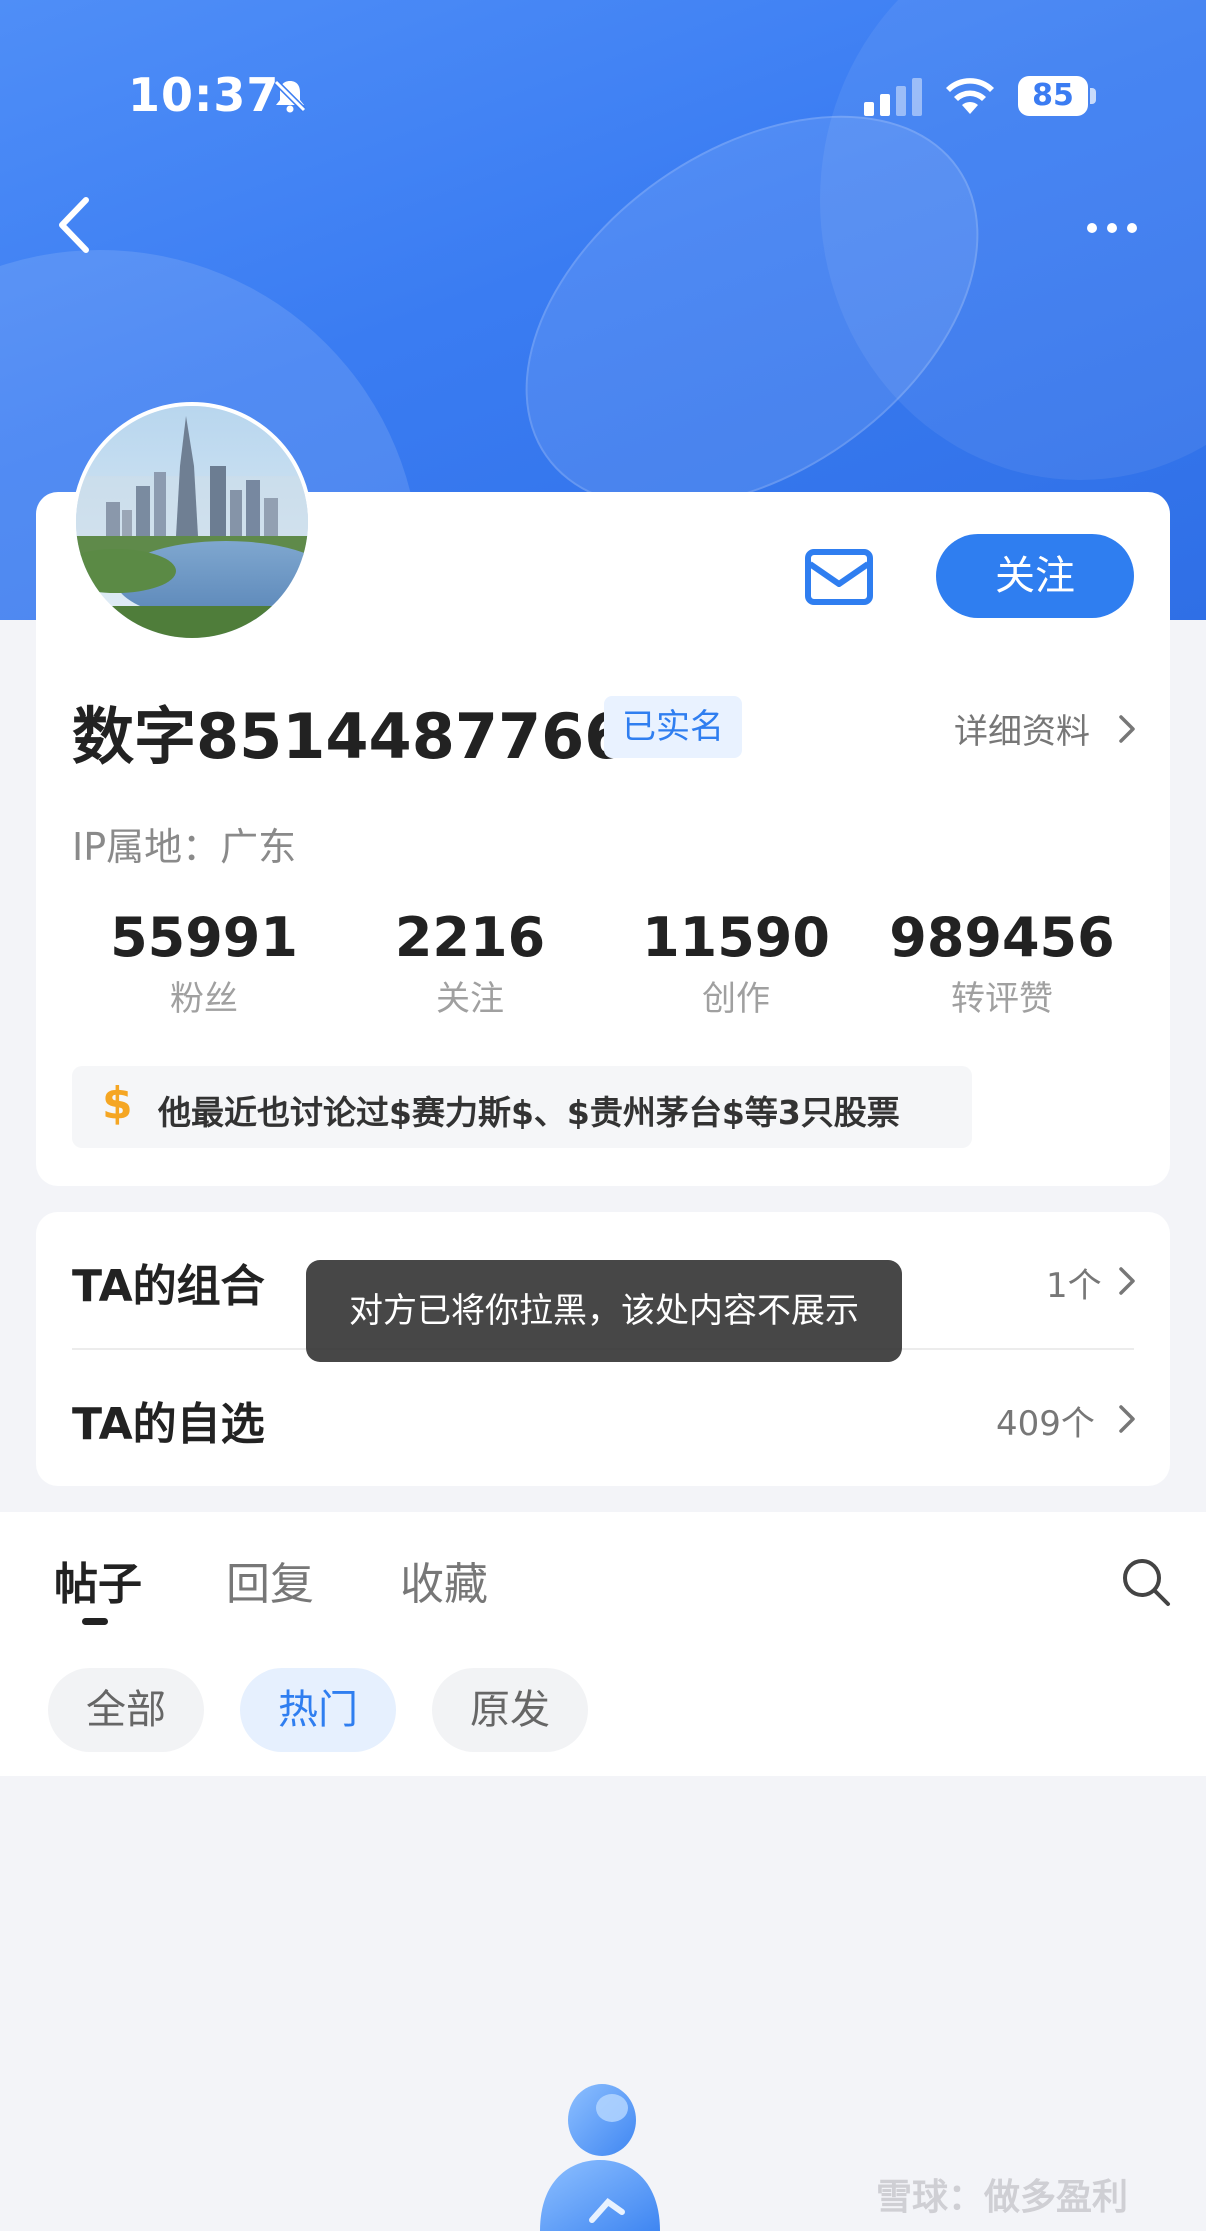  Describe the element at coordinates (350, 736) in the screenshot. I see `username: 数字8514487766` at that location.